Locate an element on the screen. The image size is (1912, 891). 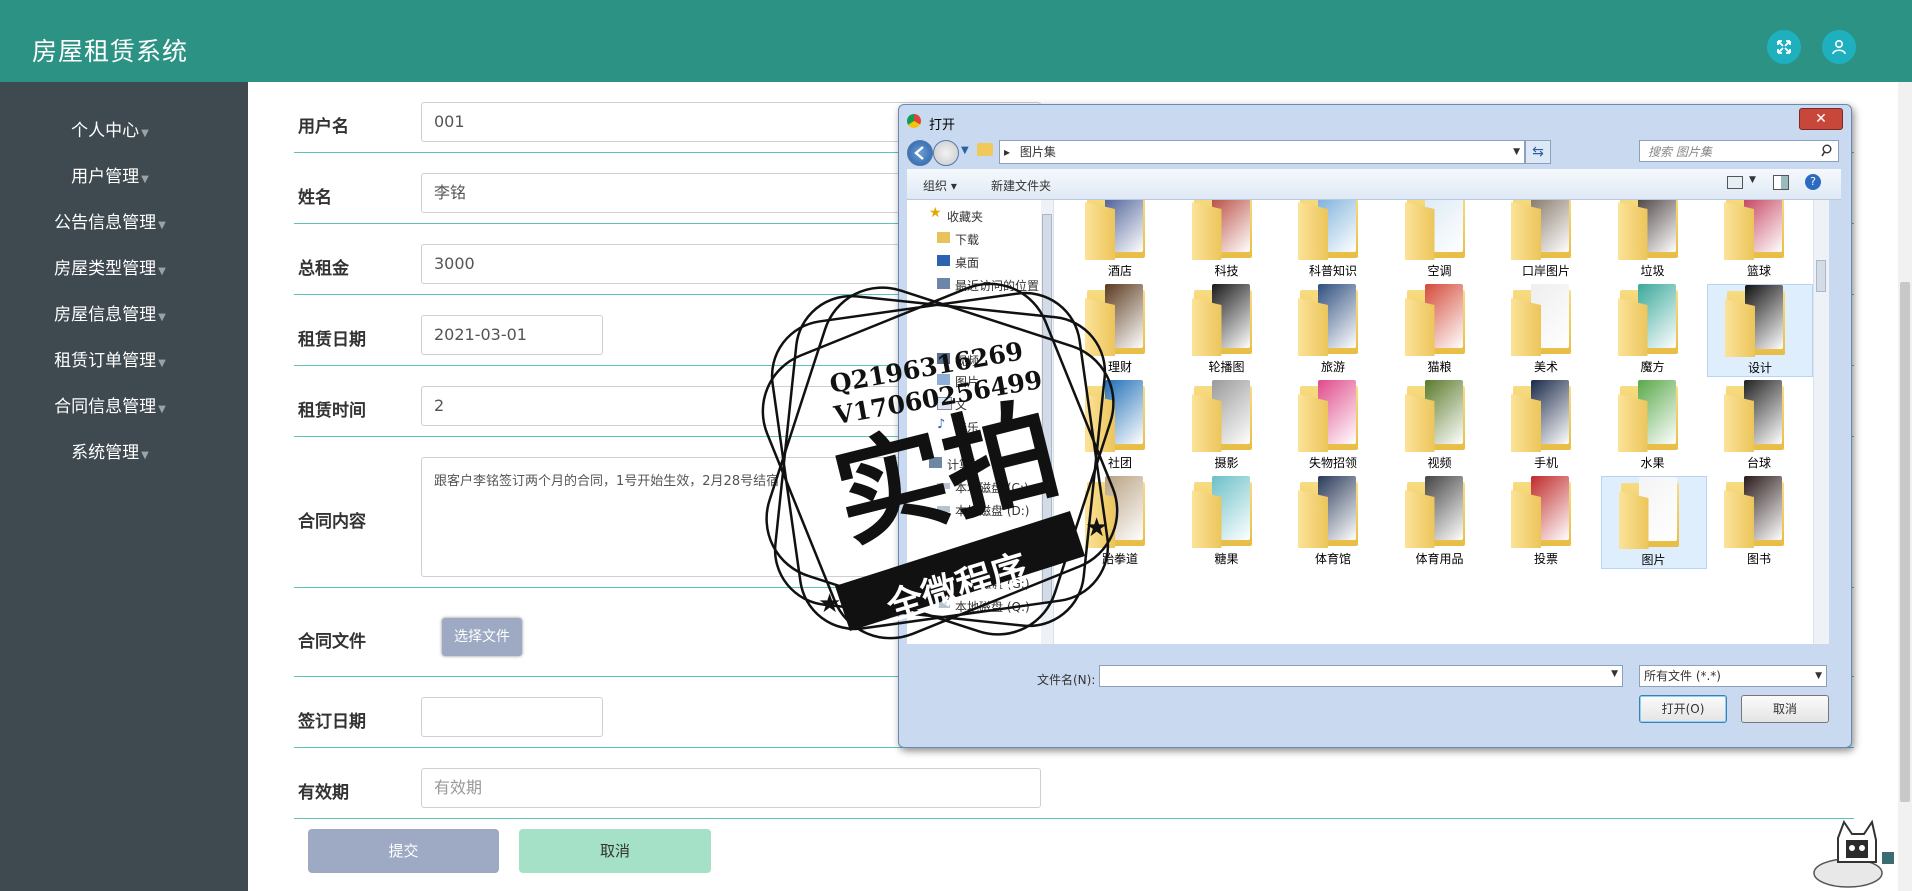
search-input: 搜索 图片集 is located at coordinates (1739, 151).